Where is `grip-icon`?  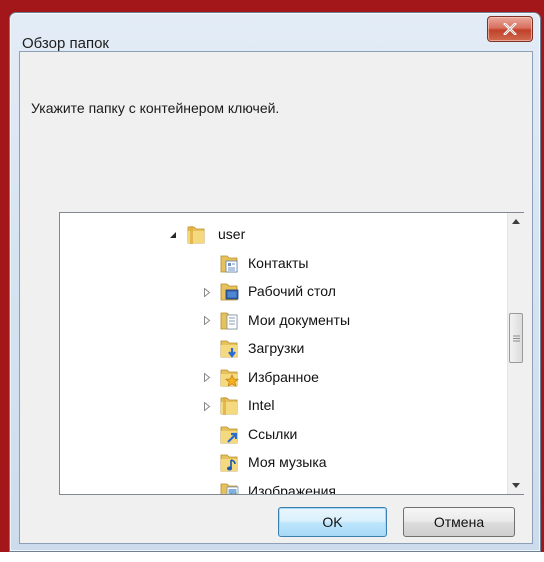
grip-icon is located at coordinates (516, 338).